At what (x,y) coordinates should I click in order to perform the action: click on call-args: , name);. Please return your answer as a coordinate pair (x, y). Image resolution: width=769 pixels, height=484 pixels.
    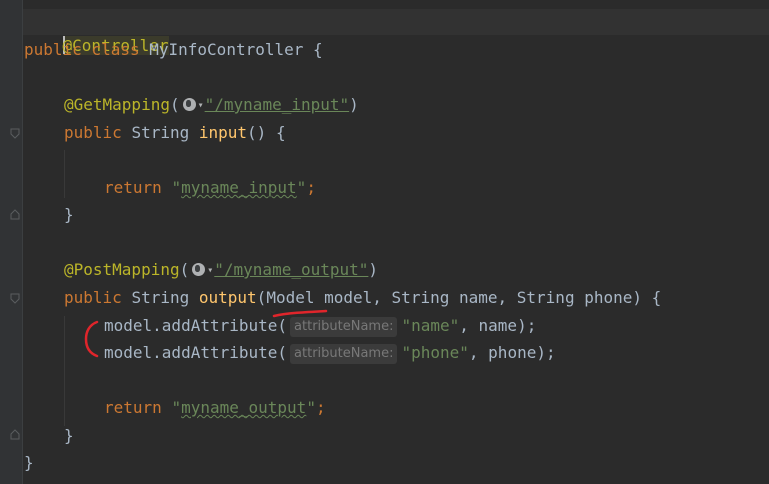
    Looking at the image, I should click on (498, 325).